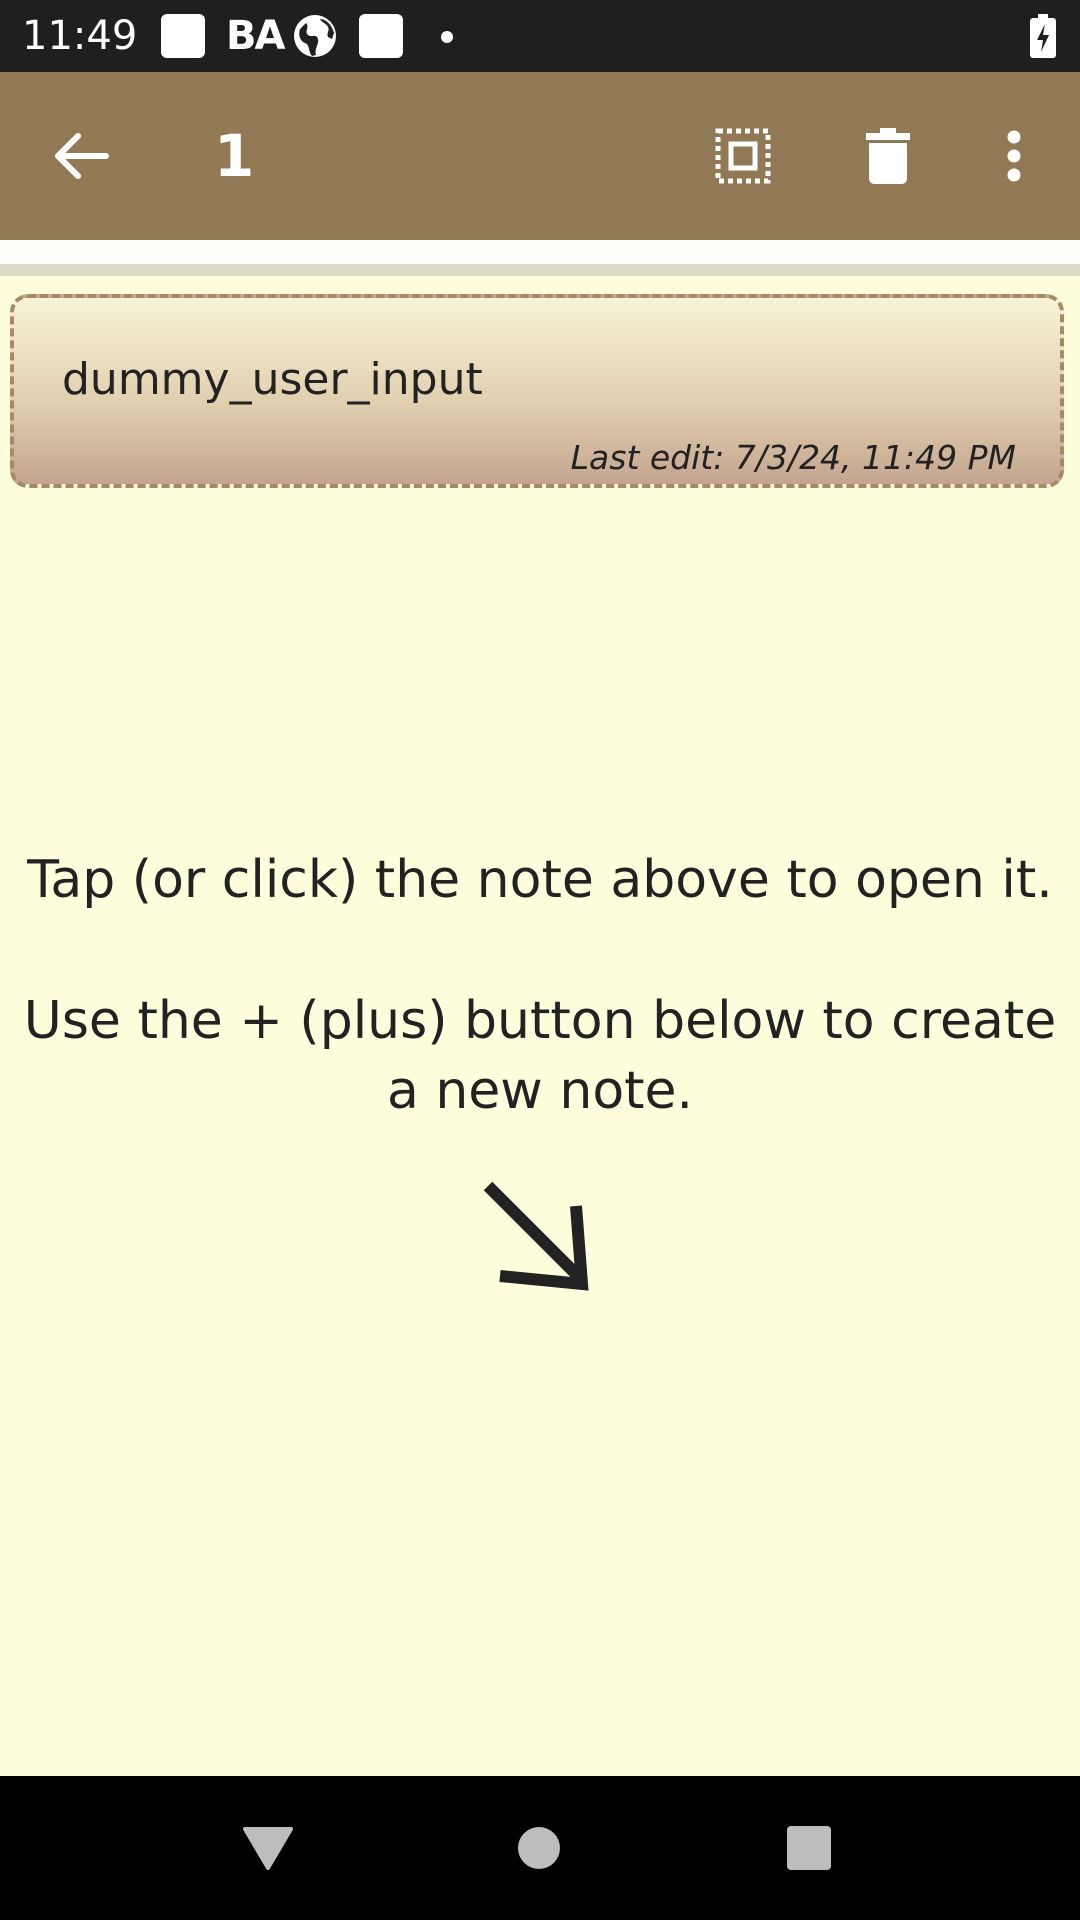 The image size is (1080, 1920). I want to click on page-title: 1, so click(234, 156).